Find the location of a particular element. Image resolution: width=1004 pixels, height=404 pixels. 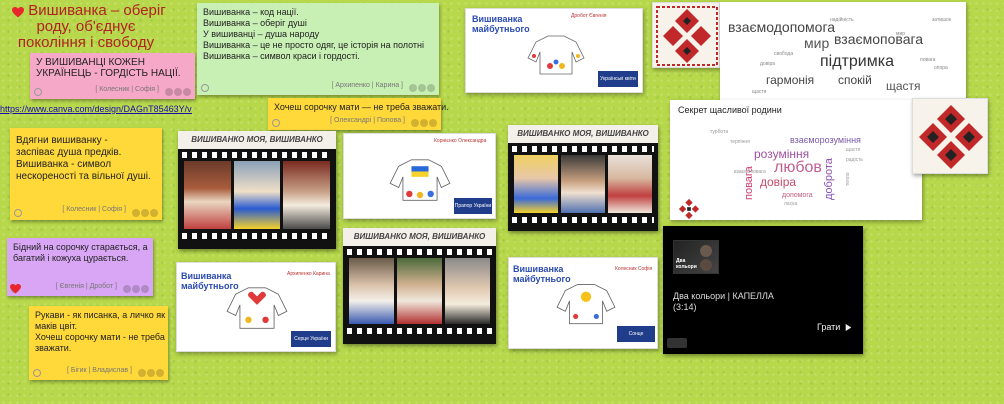

note-line: Вдягни вишиванку - is located at coordinates (62, 140).